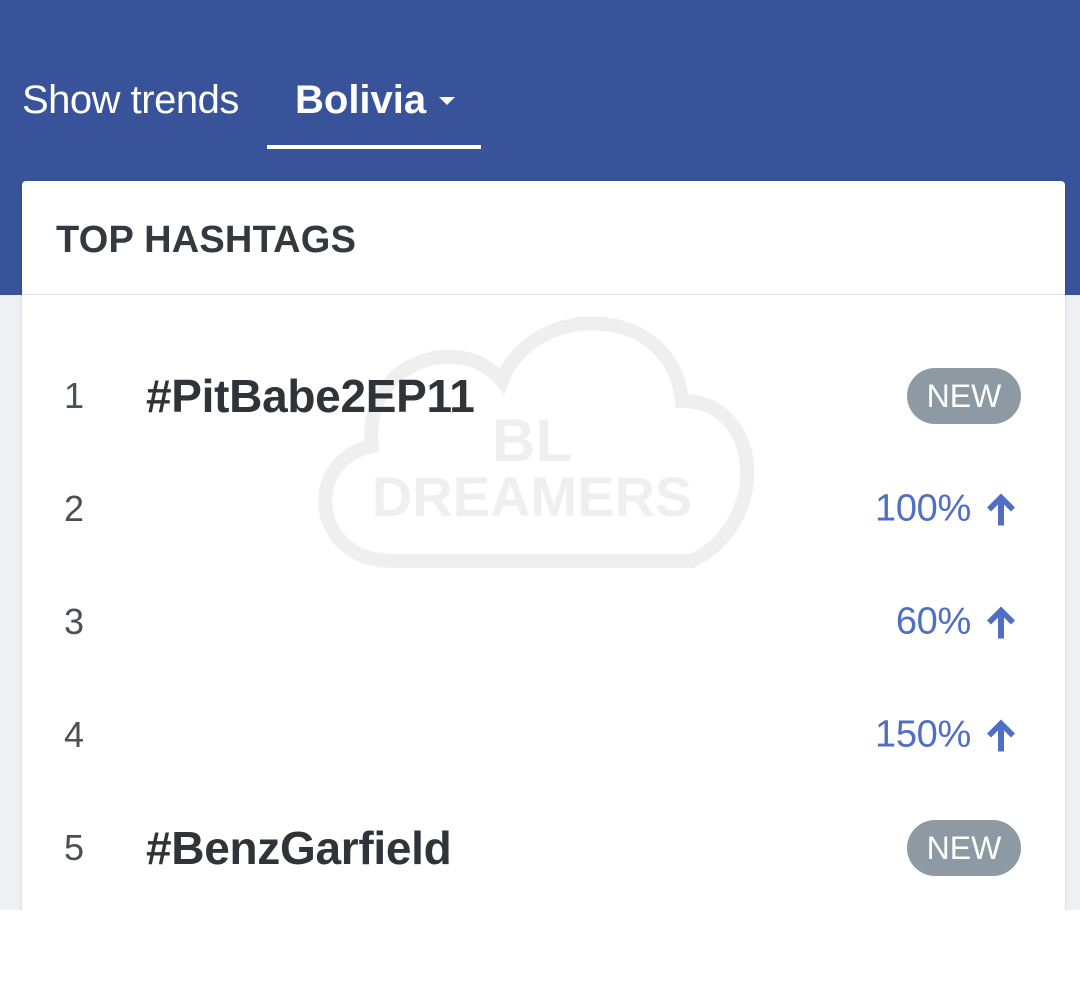 The image size is (1080, 993). What do you see at coordinates (74, 734) in the screenshot?
I see `rank-number: 4` at bounding box center [74, 734].